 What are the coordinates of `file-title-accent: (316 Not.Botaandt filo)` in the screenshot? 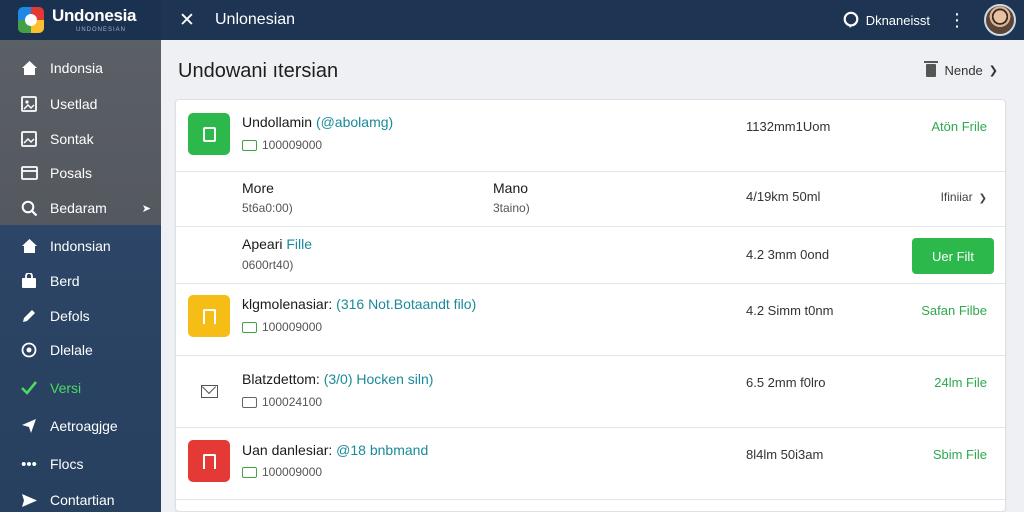 It's located at (406, 304).